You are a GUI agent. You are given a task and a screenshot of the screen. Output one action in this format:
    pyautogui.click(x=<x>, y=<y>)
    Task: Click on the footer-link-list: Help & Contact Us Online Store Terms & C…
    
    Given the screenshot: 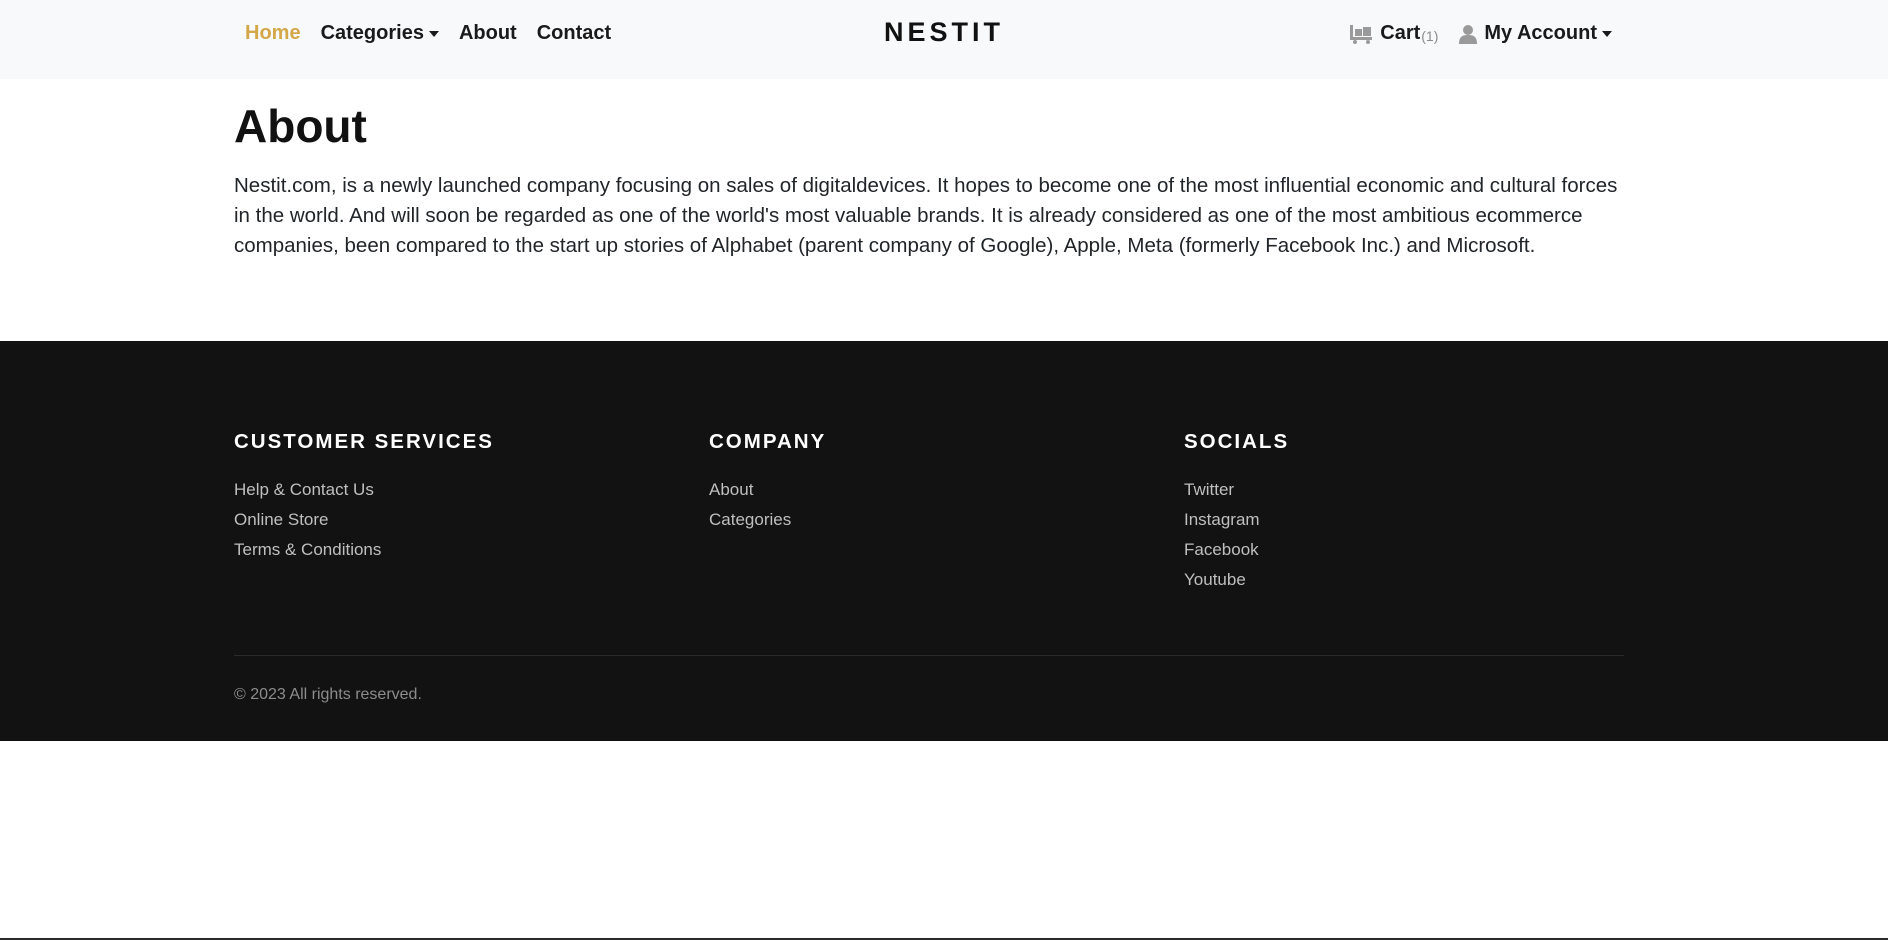 What is the action you would take?
    pyautogui.click(x=364, y=520)
    